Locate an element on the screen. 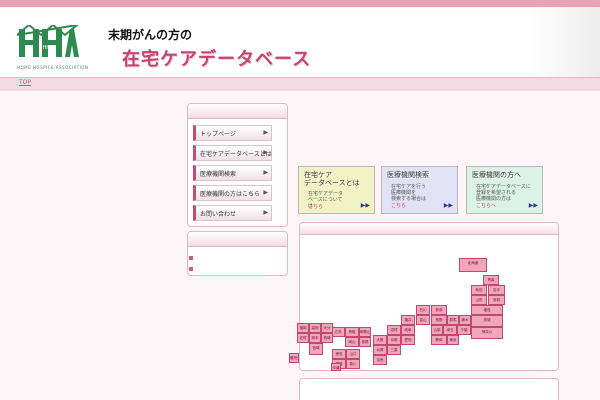  map-prefecture: 秋田 is located at coordinates (479, 290).